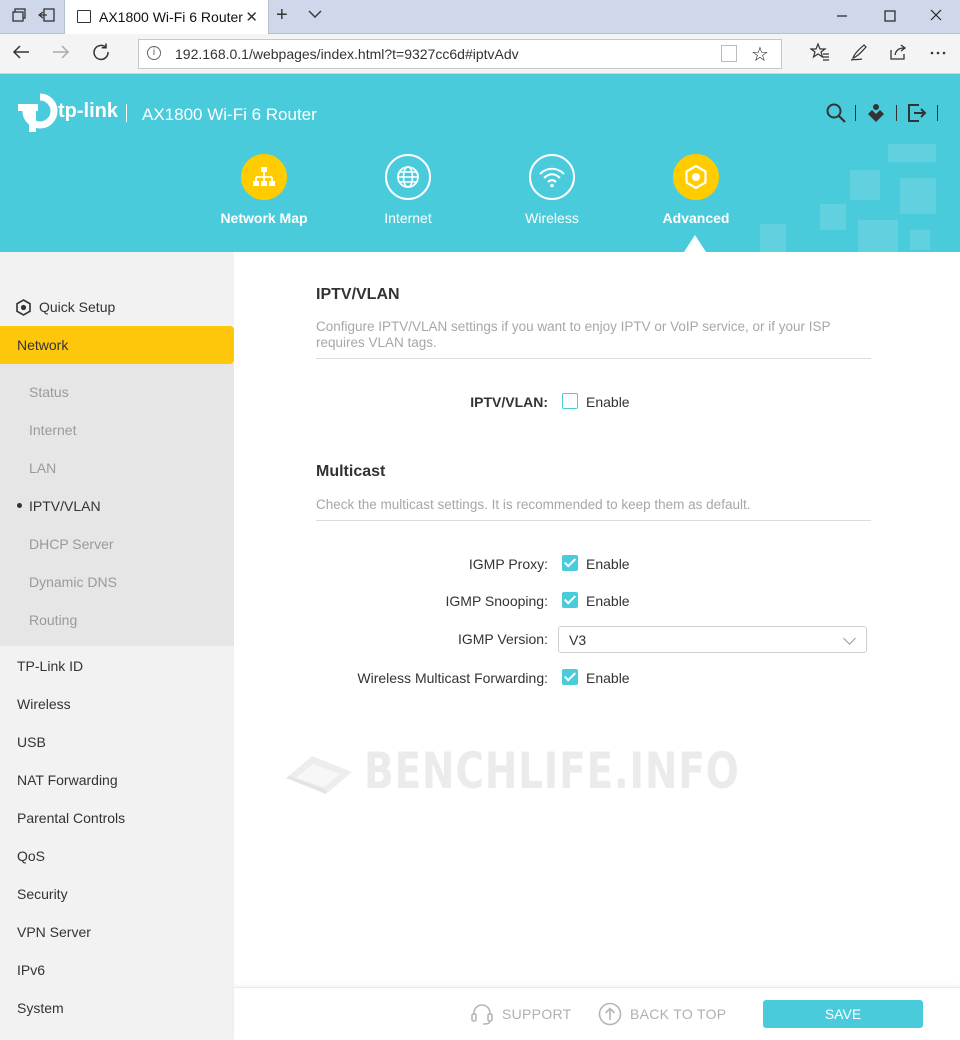 The image size is (960, 1040). What do you see at coordinates (552, 771) in the screenshot?
I see `watermark-text: BENCHLIFE.INFO` at bounding box center [552, 771].